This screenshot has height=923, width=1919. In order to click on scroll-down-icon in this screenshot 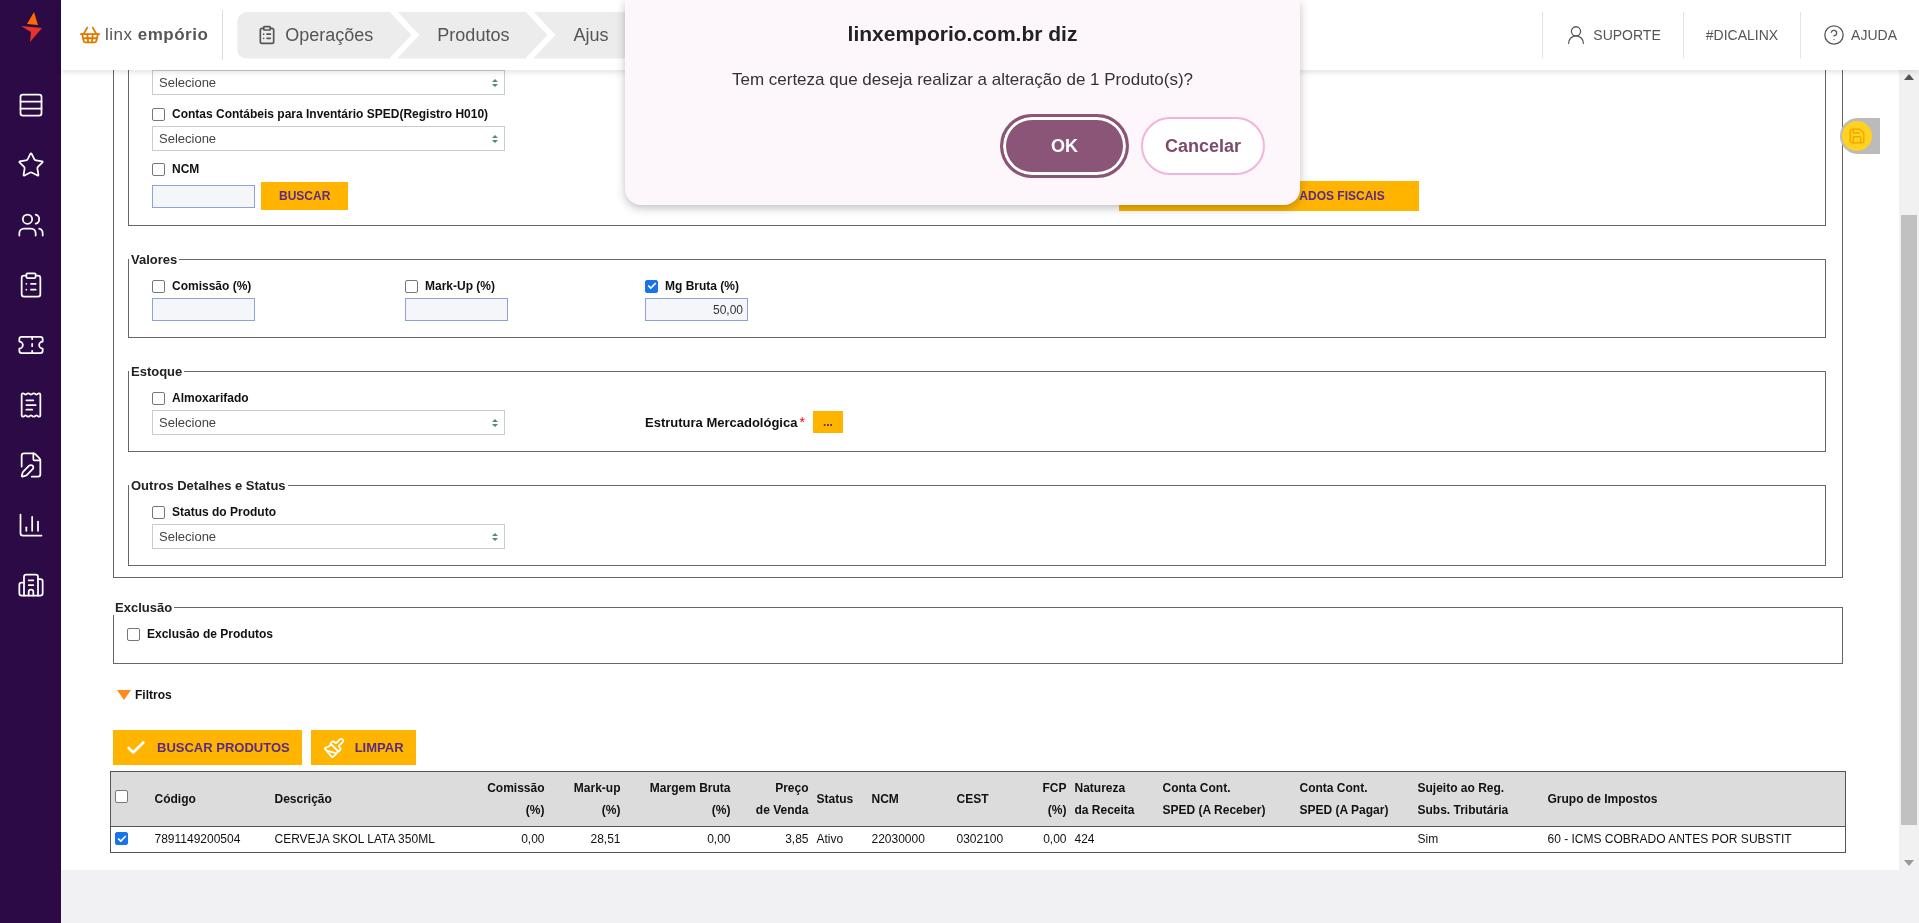, I will do `click(1909, 863)`.